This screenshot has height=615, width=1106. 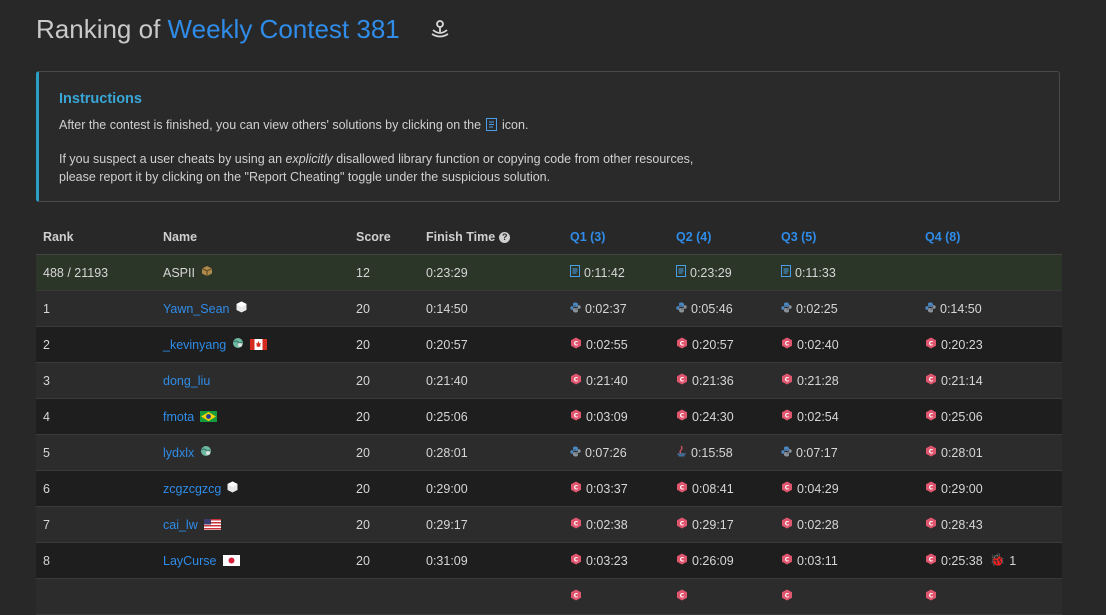 I want to click on rank-cell: 2, so click(x=46, y=344).